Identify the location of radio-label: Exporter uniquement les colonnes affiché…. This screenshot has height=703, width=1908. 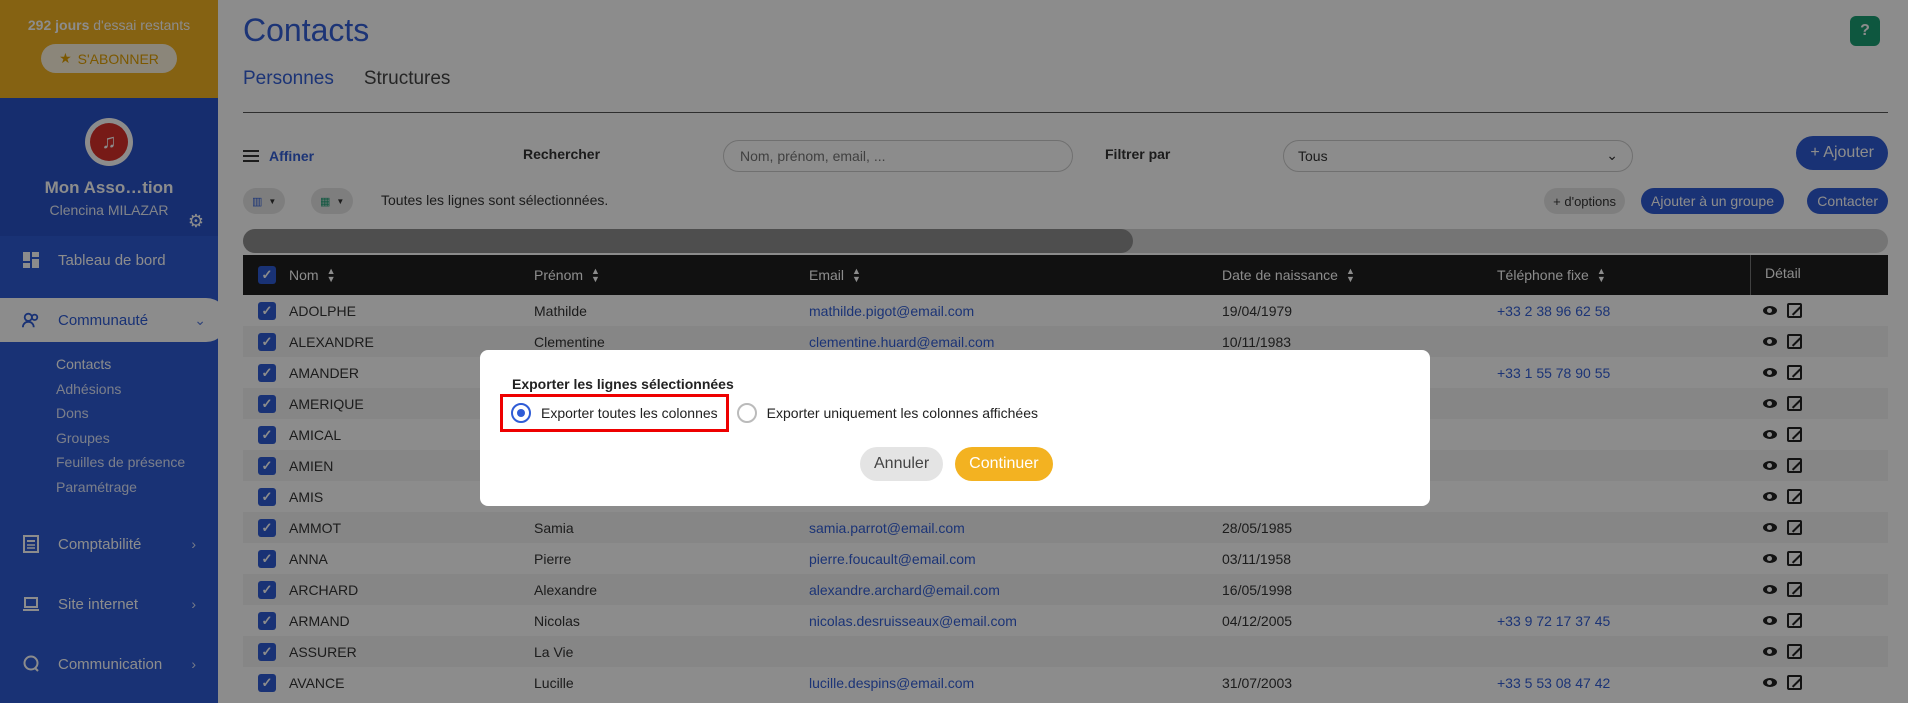
(902, 413).